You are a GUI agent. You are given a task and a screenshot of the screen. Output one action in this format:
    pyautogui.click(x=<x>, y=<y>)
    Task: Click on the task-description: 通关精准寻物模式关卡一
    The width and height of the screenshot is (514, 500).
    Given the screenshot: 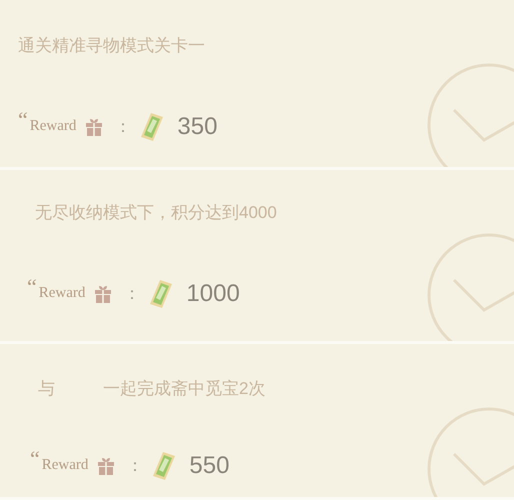 What is the action you would take?
    pyautogui.click(x=111, y=46)
    